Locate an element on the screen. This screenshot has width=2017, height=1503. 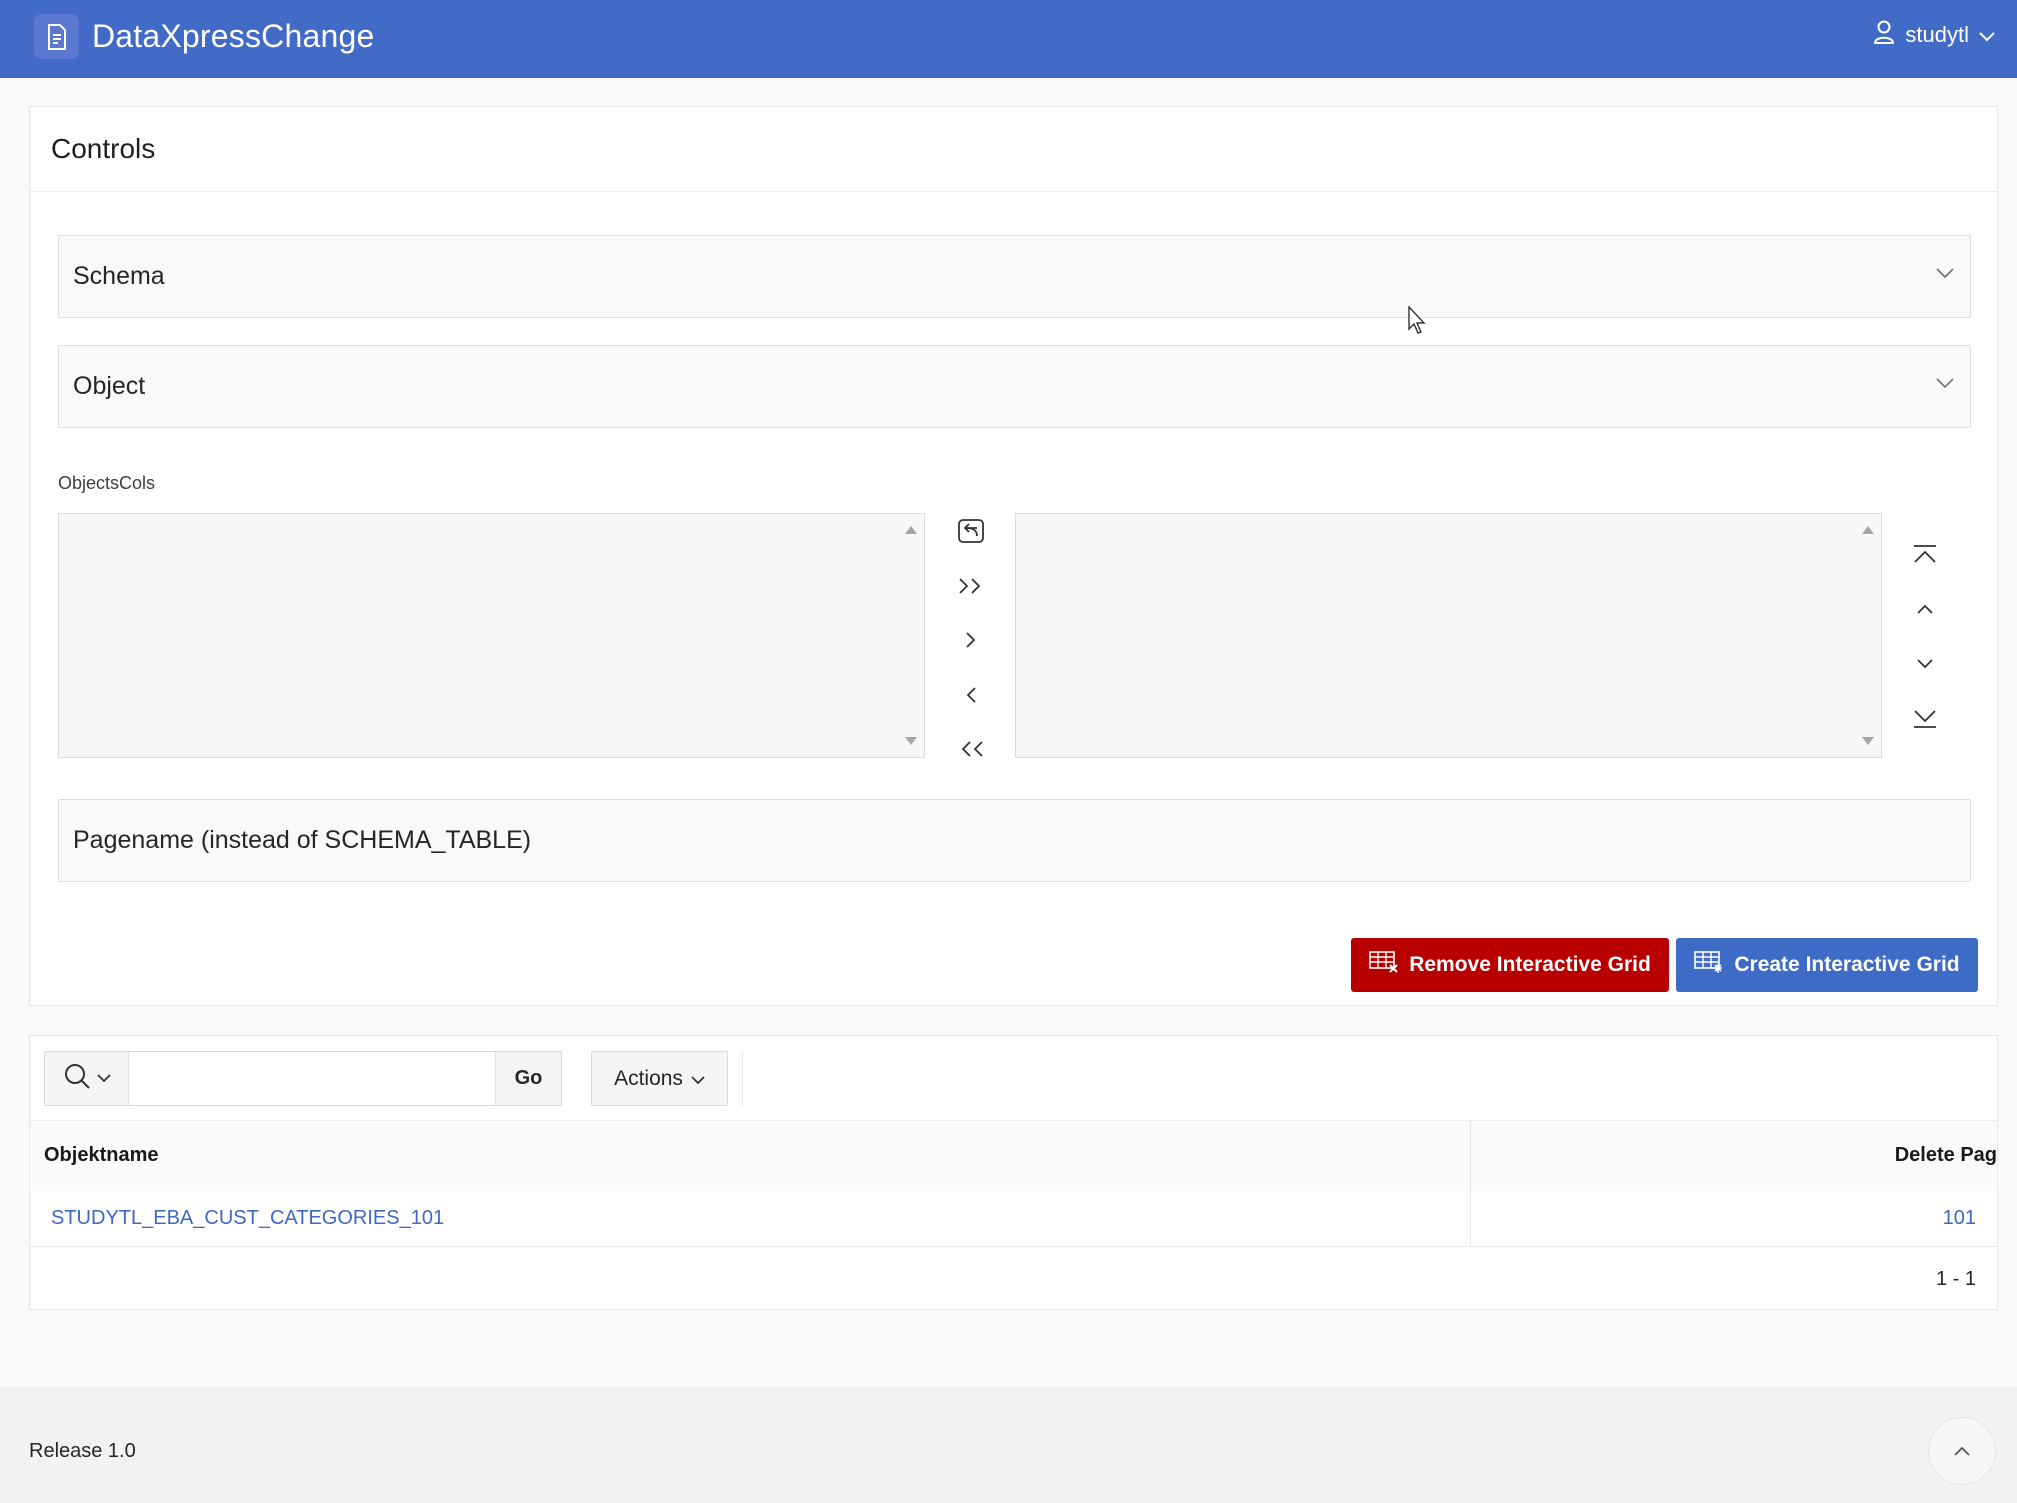
pagename-placeholder: Pagename (instead of SCHEMA_TABLE) is located at coordinates (302, 840).